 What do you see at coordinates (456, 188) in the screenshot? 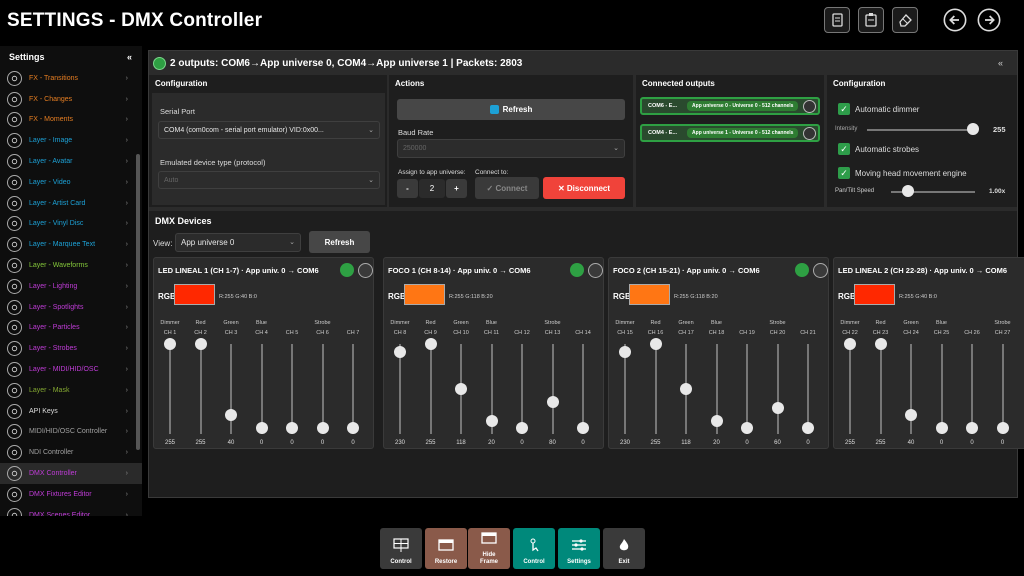
I see `universe-increment-button: +` at bounding box center [456, 188].